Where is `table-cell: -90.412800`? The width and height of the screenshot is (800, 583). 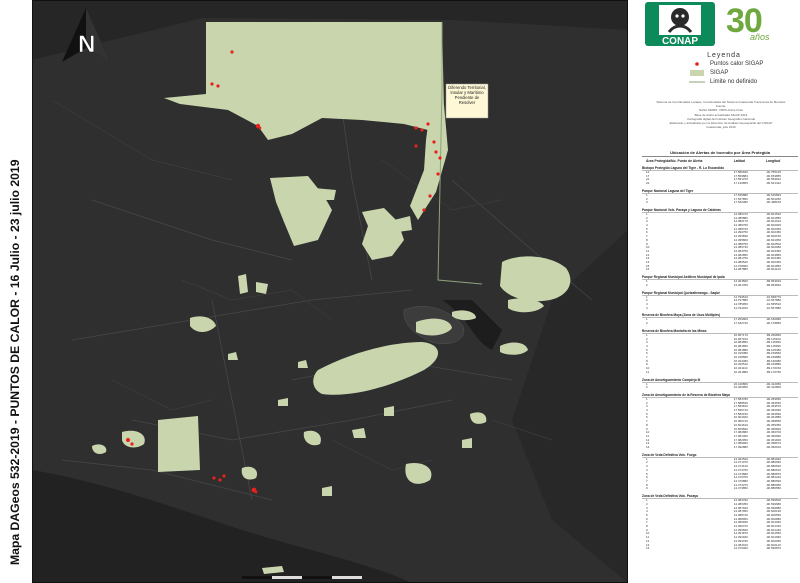
table-cell: -90.412800 is located at coordinates (773, 387).